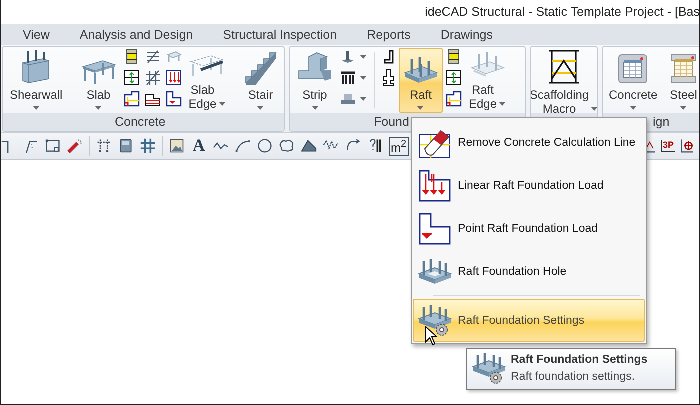 This screenshot has height=405, width=700. What do you see at coordinates (31, 146) in the screenshot?
I see `polyline-icon` at bounding box center [31, 146].